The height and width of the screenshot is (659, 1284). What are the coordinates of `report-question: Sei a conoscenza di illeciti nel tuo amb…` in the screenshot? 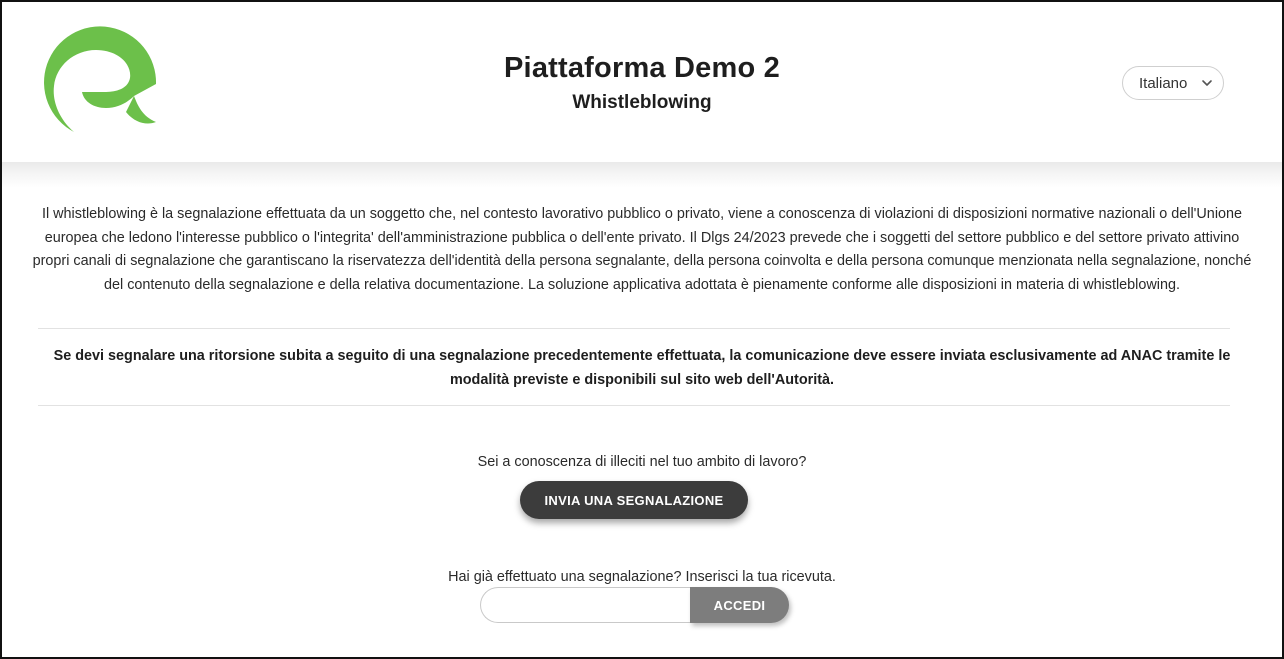 It's located at (642, 462).